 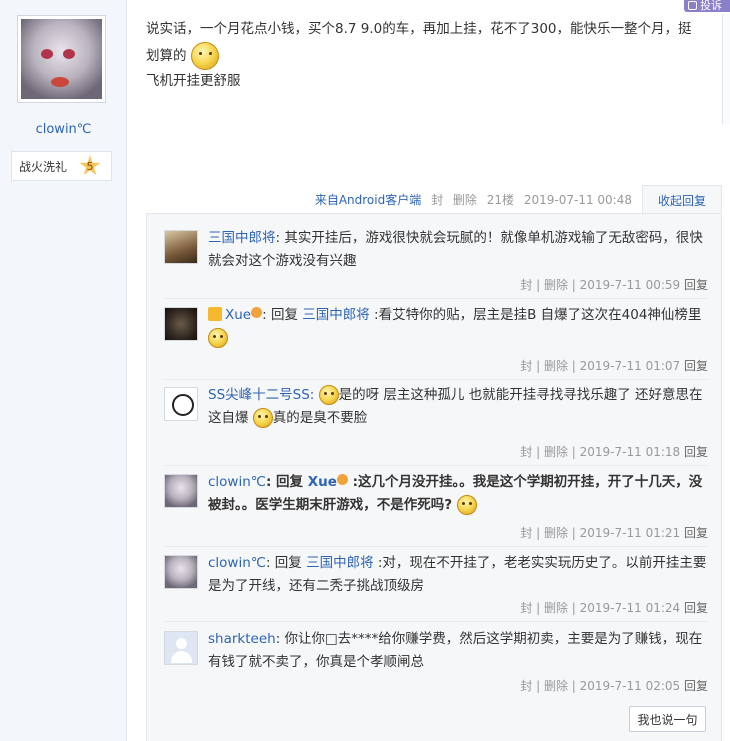 What do you see at coordinates (90, 165) in the screenshot?
I see `medal-star-icon: 5` at bounding box center [90, 165].